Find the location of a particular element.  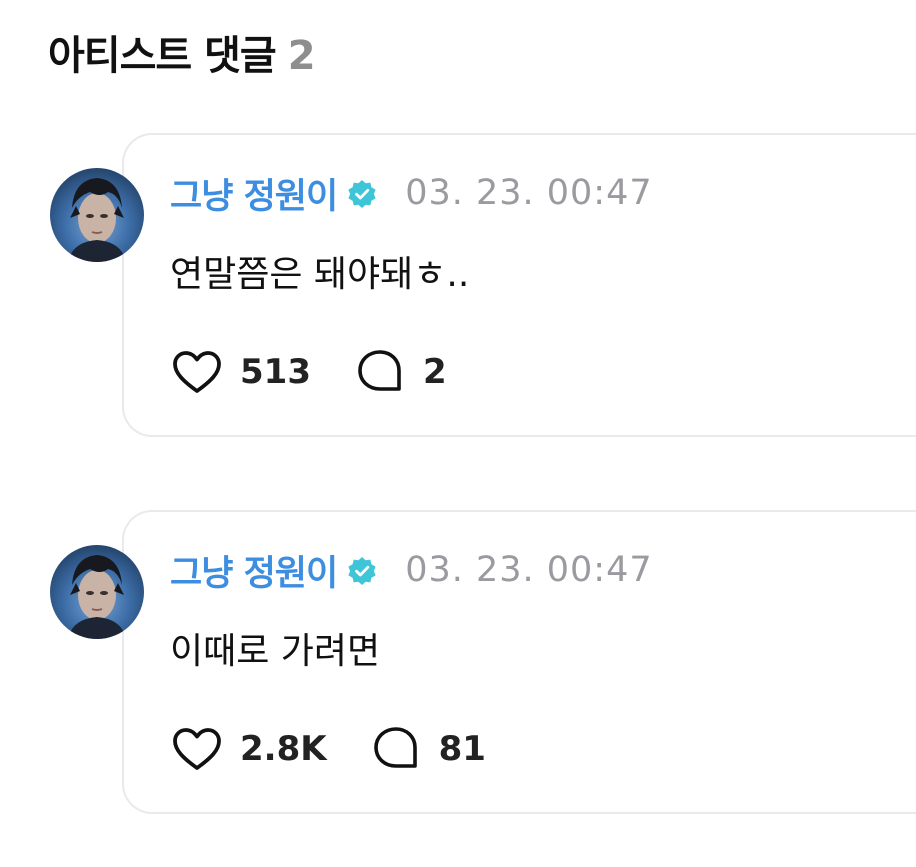

reply-count: 81 is located at coordinates (462, 749).